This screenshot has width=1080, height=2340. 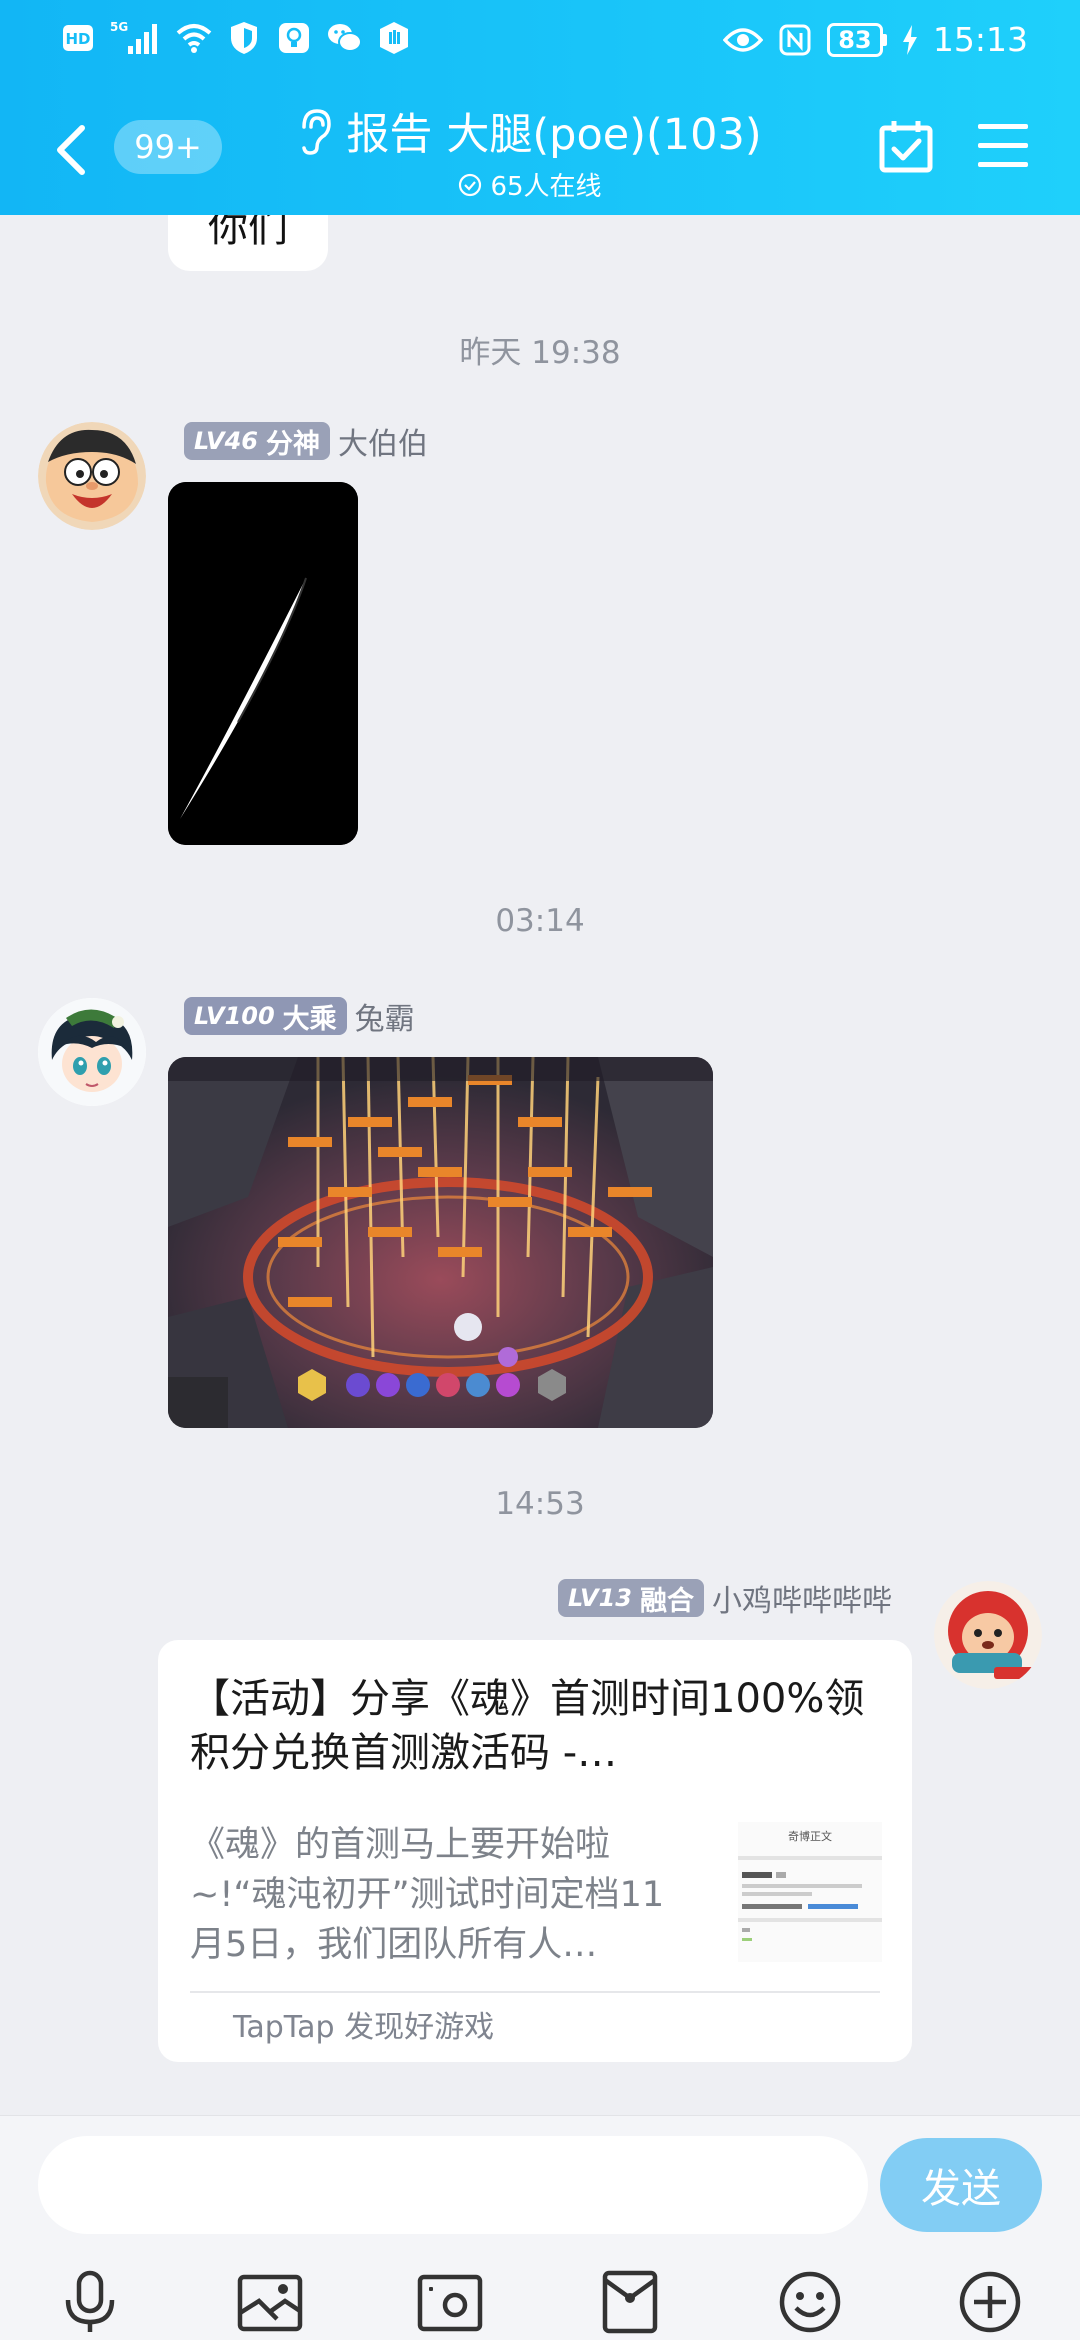 I want to click on back-button, so click(x=72, y=150).